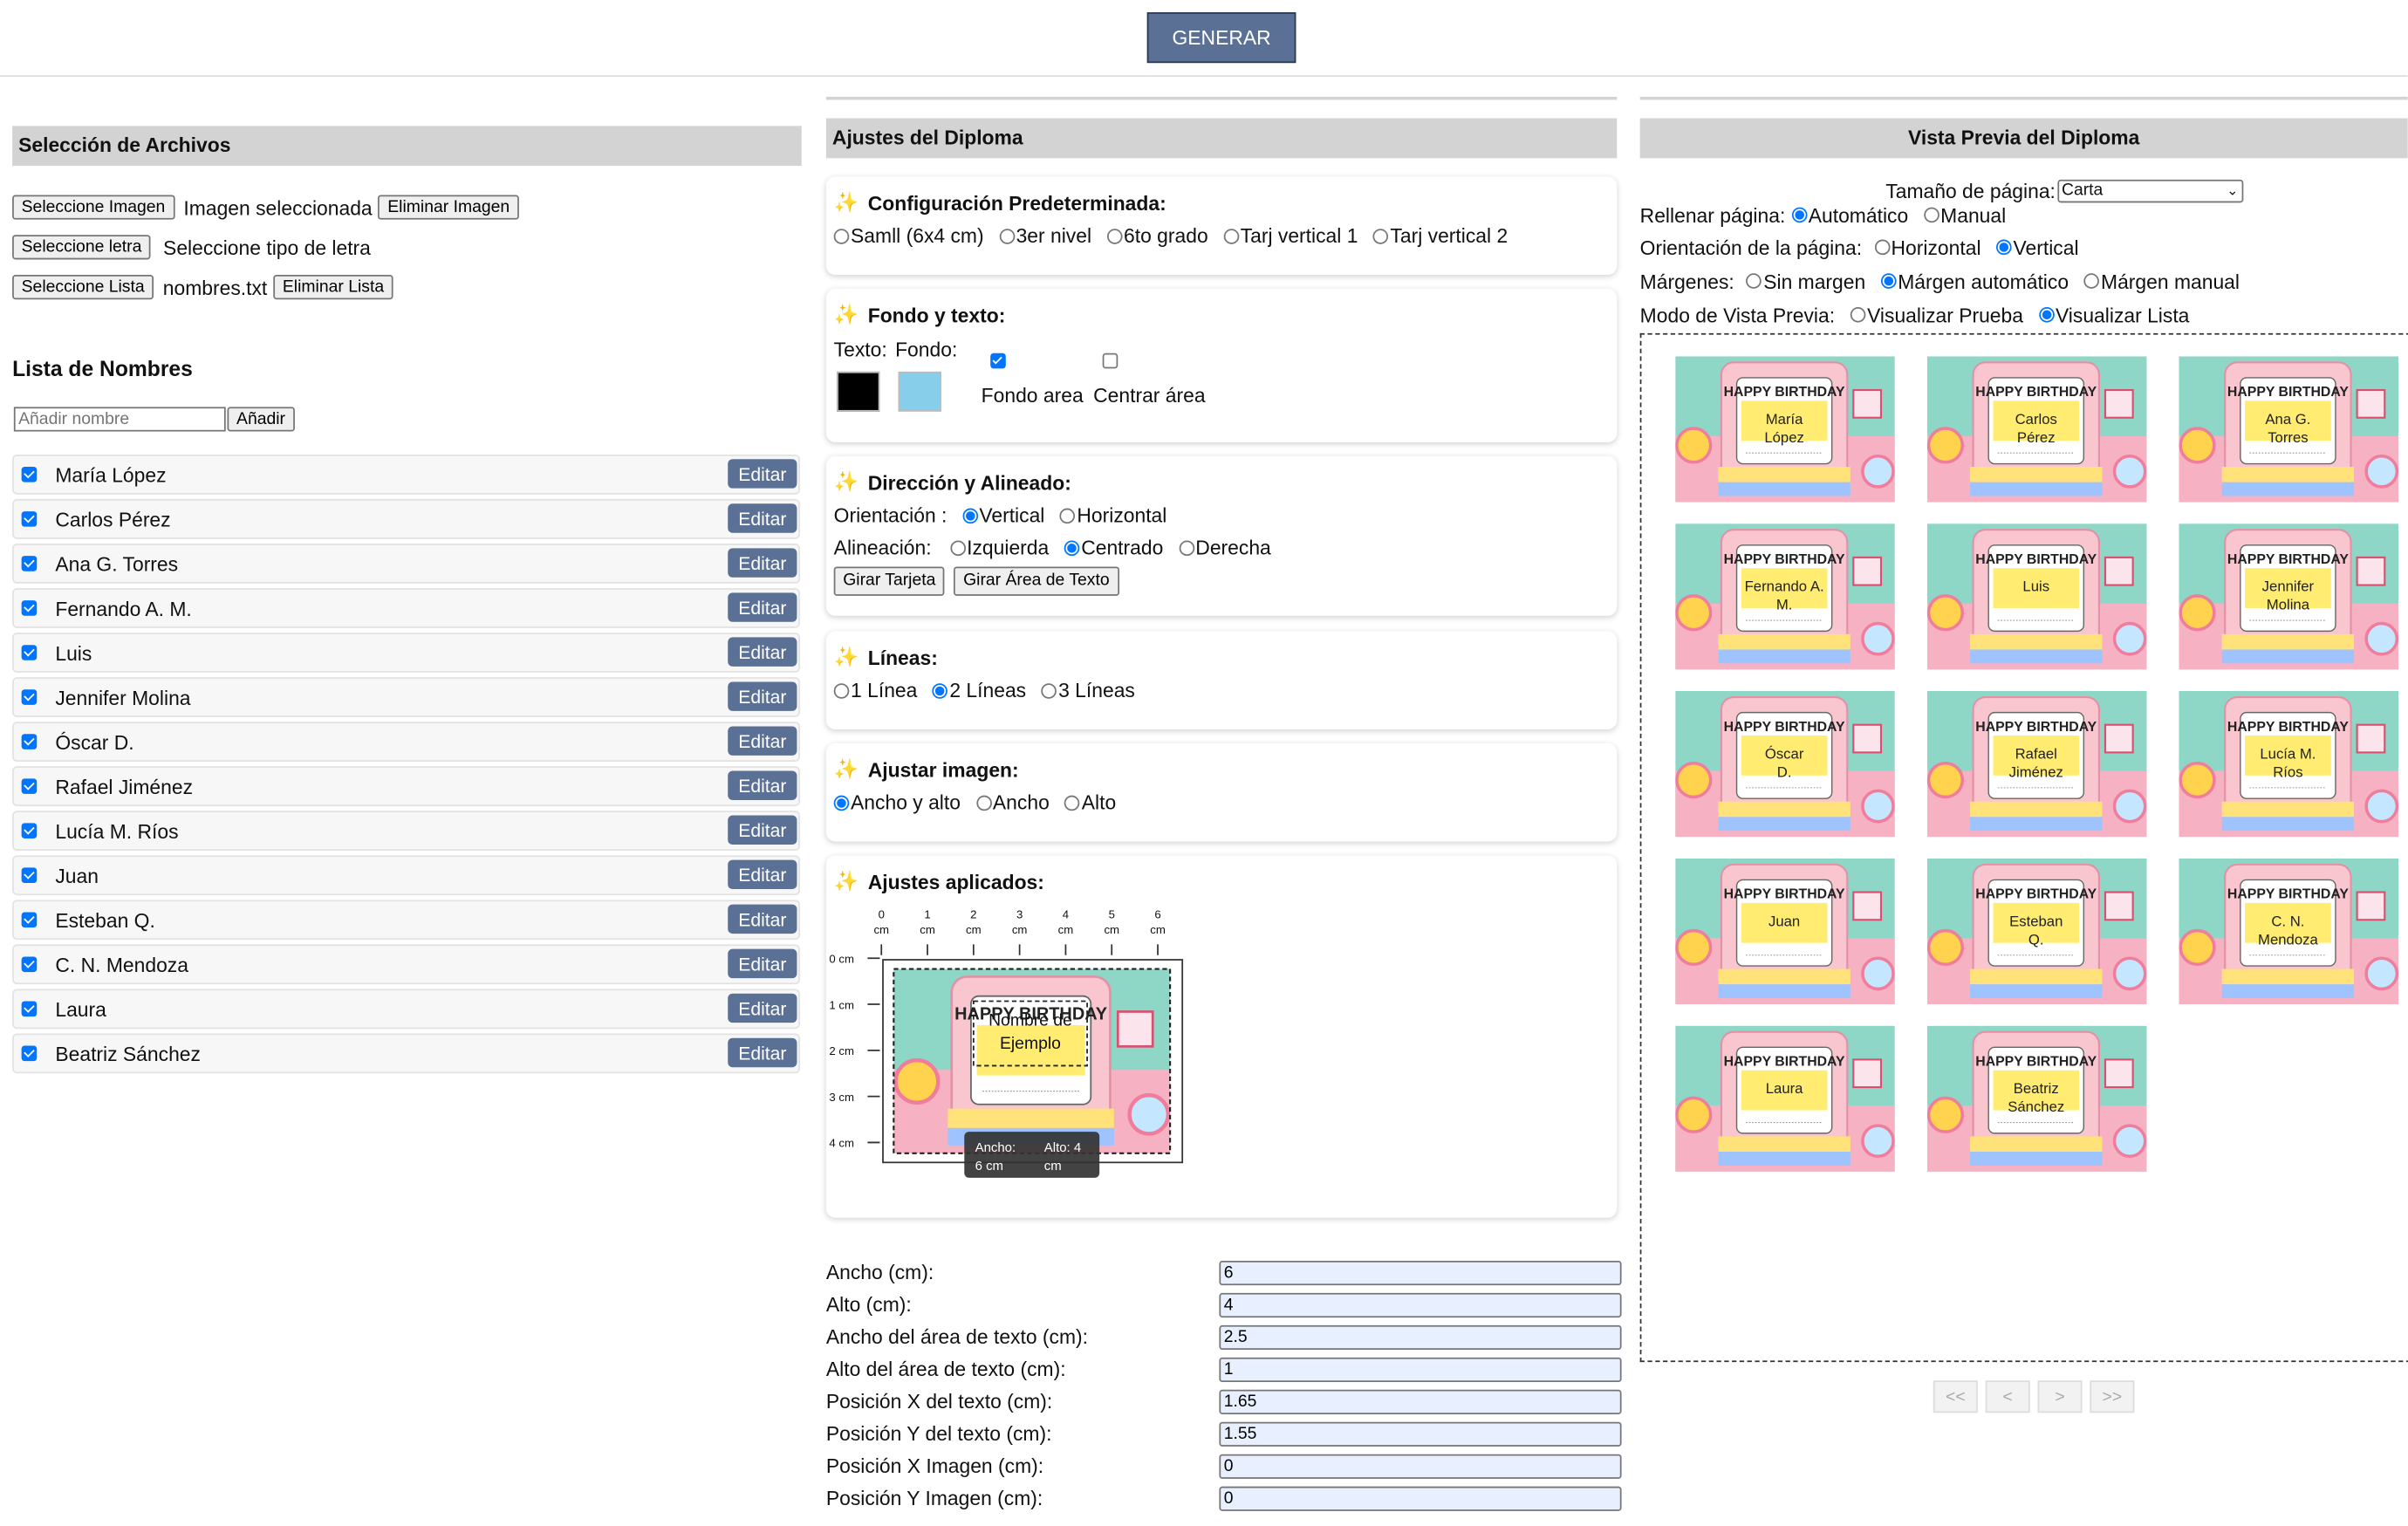  I want to click on fill-auto-radio: Automático, so click(1849, 215).